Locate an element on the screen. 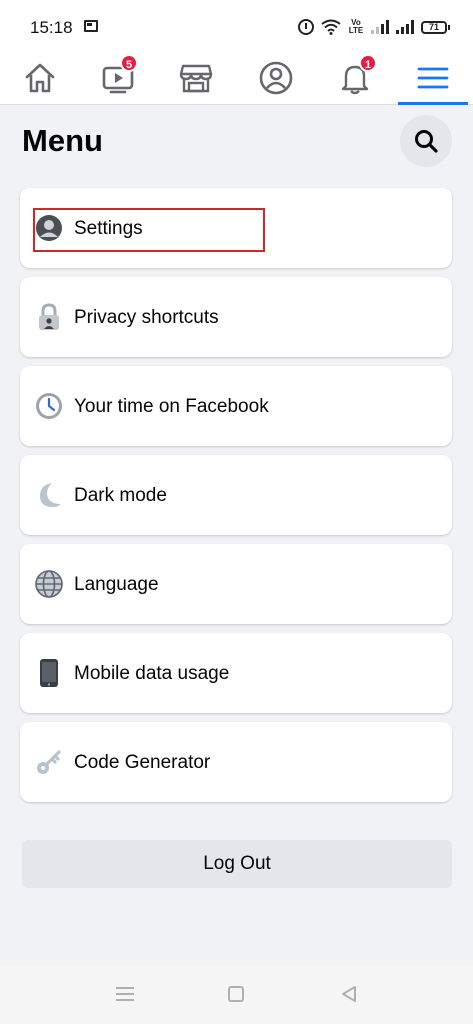 This screenshot has height=1024, width=473. menu-item-your-time: Your time on Facebook is located at coordinates (236, 406).